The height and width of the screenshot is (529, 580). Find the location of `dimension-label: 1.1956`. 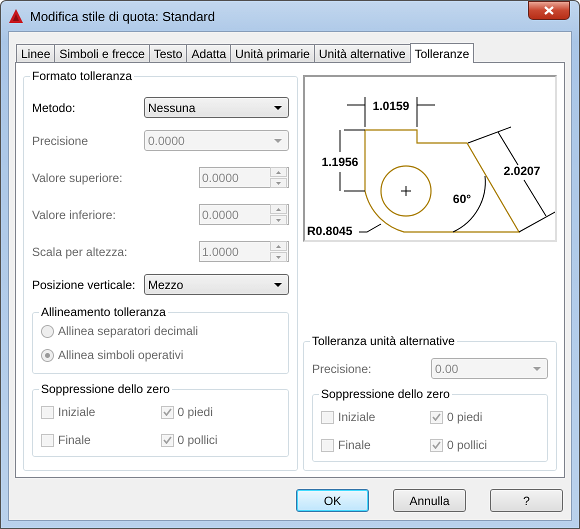

dimension-label: 1.1956 is located at coordinates (340, 162).